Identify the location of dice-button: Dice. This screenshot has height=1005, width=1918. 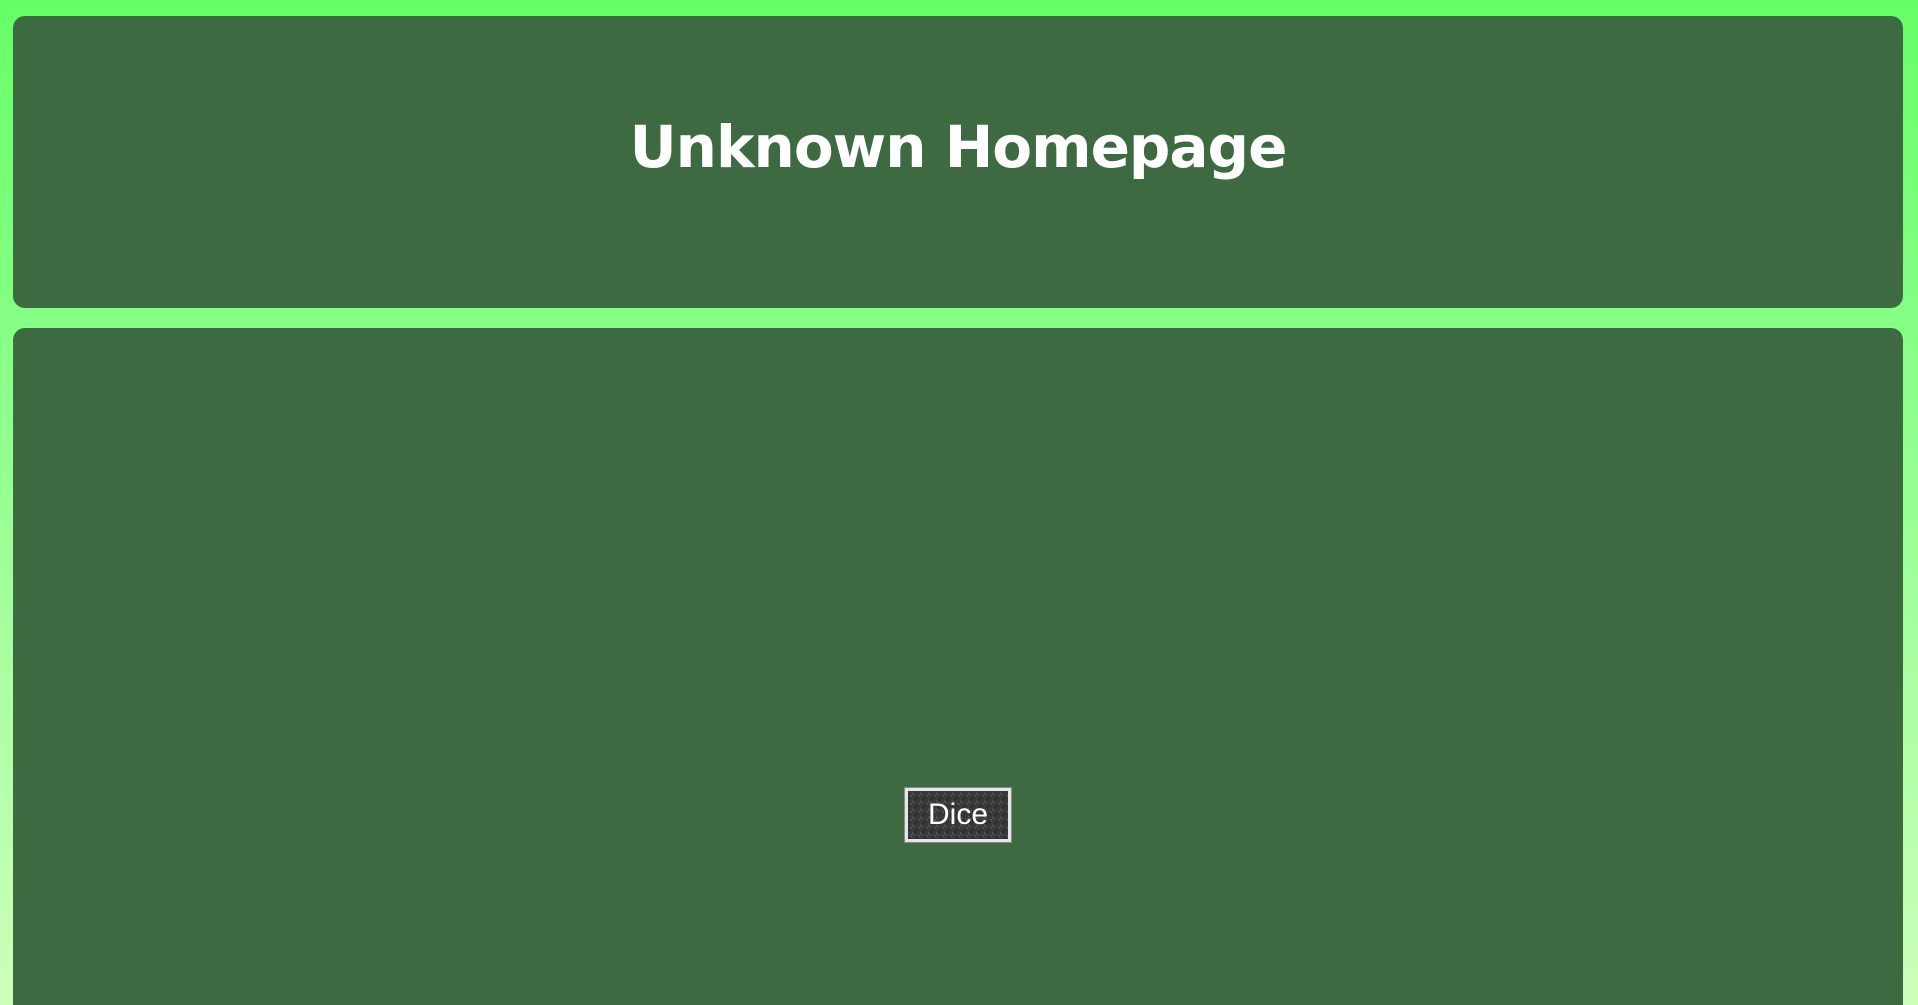
(958, 815).